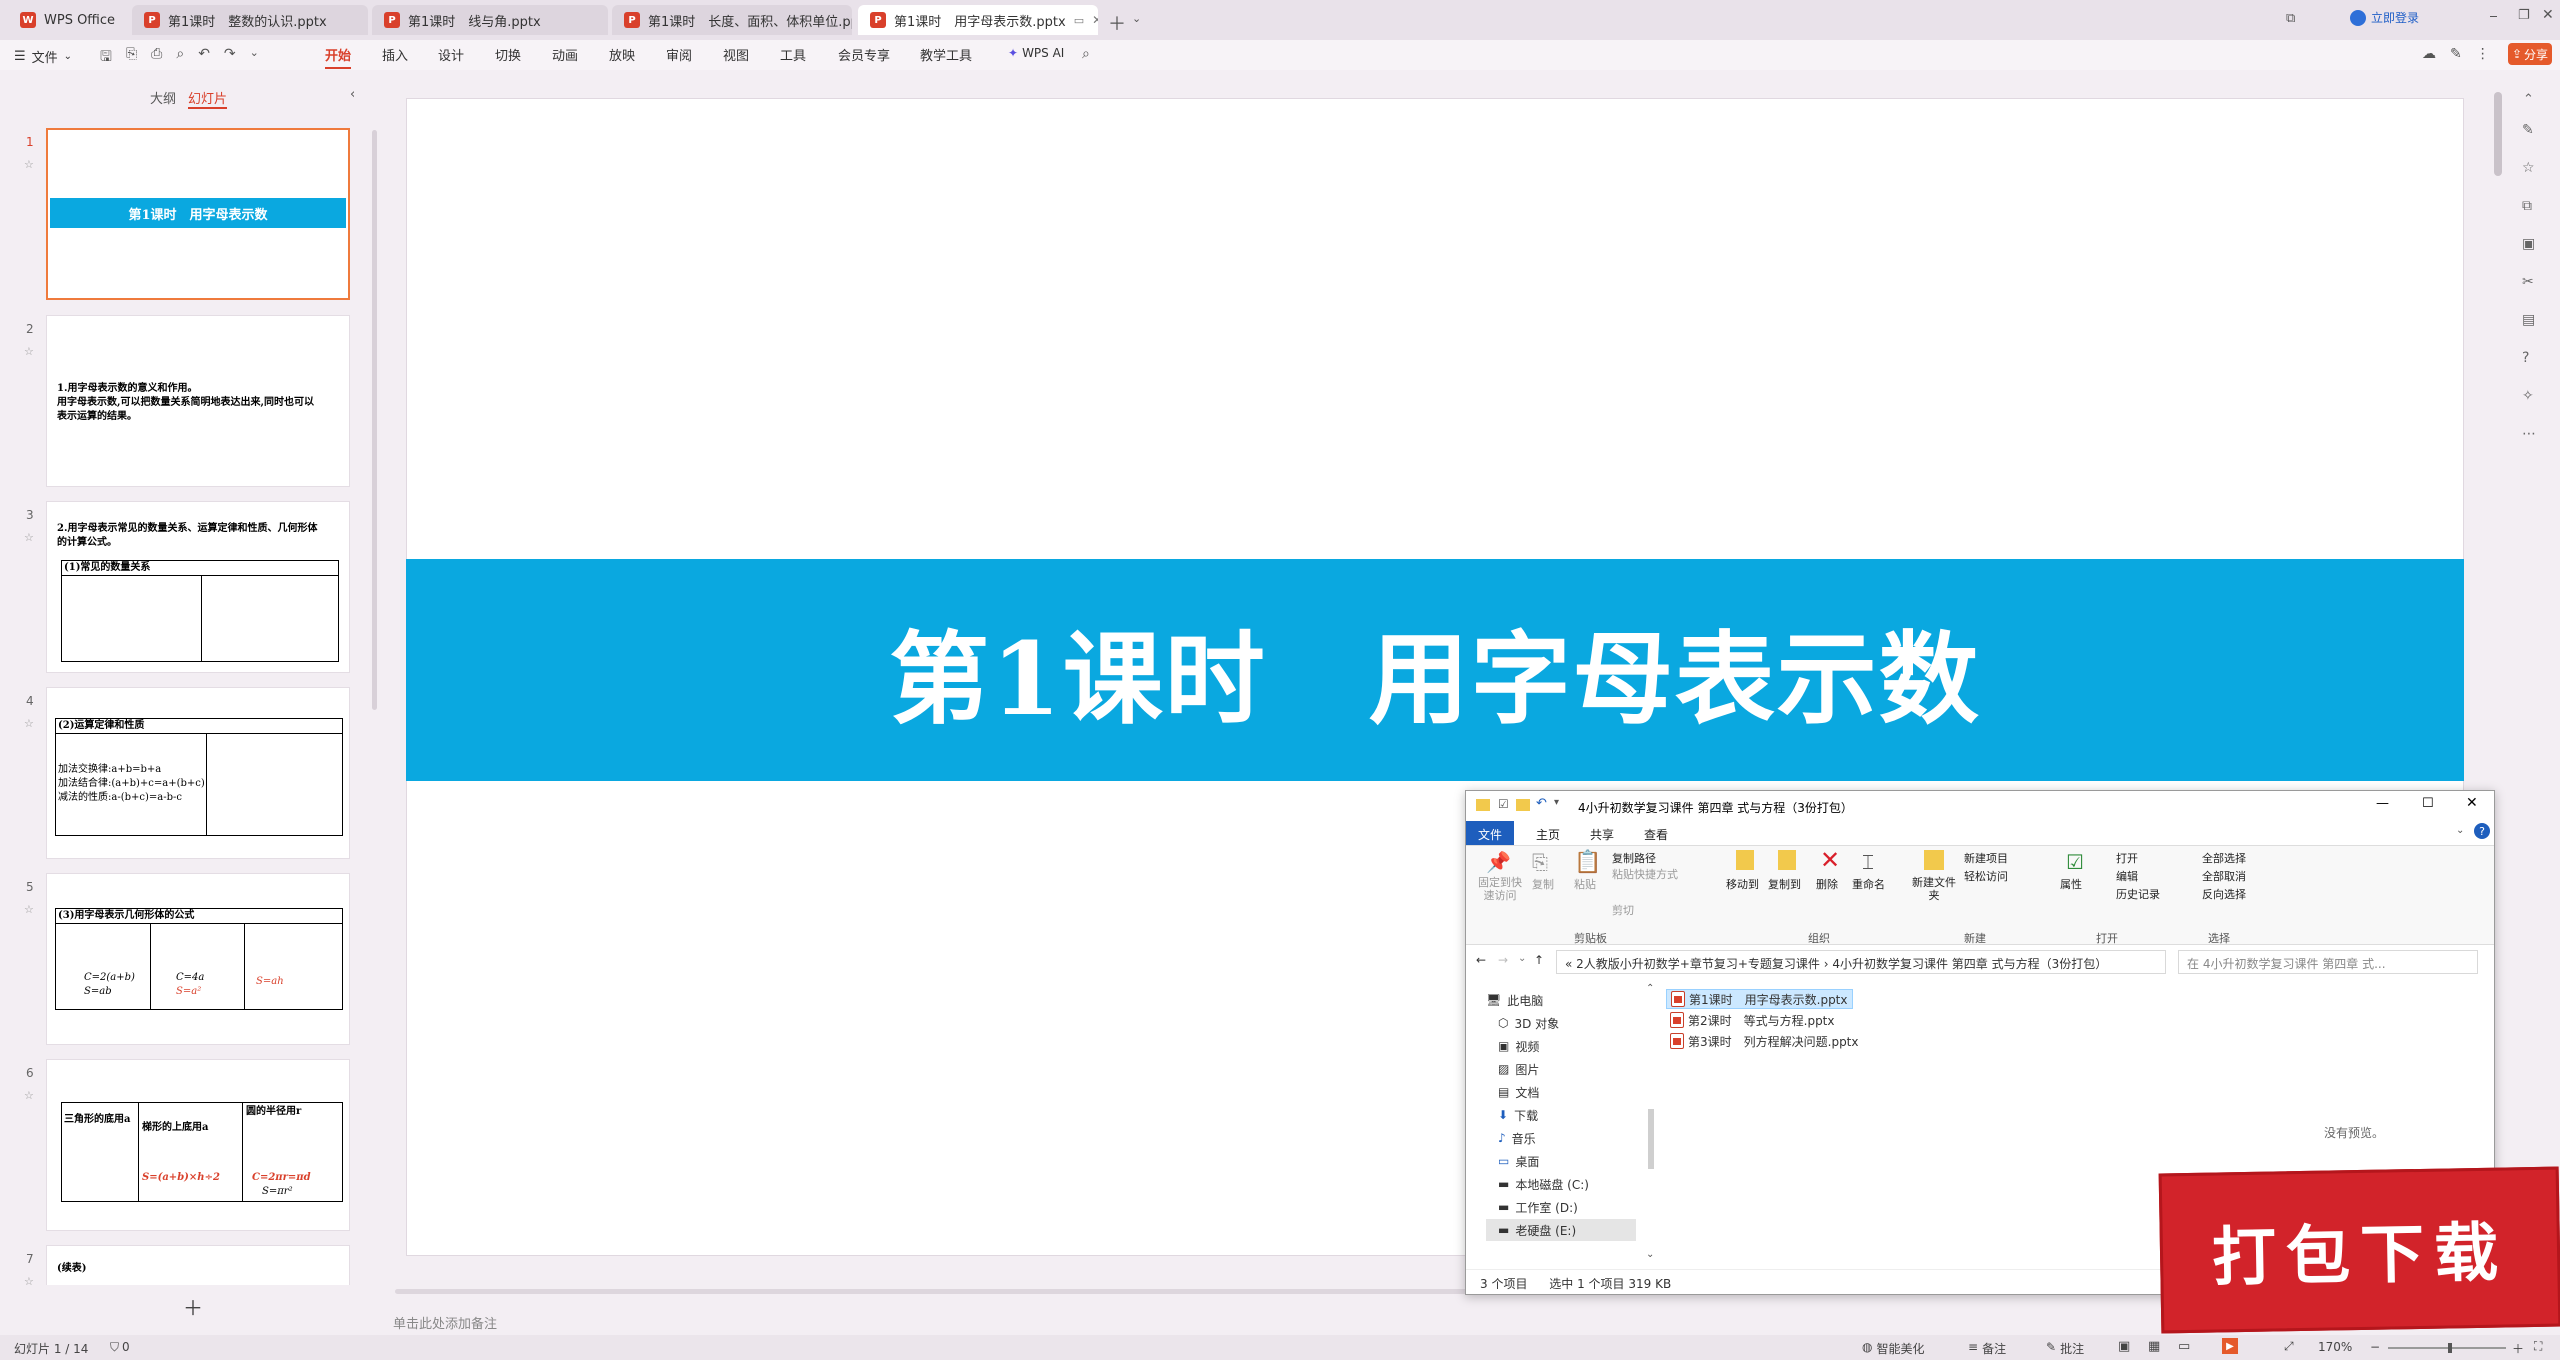  What do you see at coordinates (43, 56) in the screenshot?
I see `file-menu-button: ☰ 文件 ⌄` at bounding box center [43, 56].